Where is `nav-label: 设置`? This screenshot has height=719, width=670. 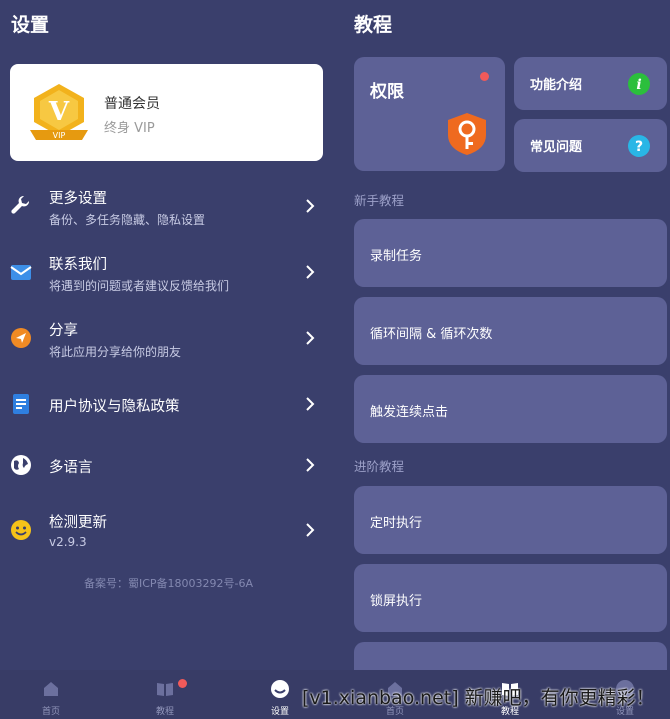
nav-label: 设置 is located at coordinates (279, 712).